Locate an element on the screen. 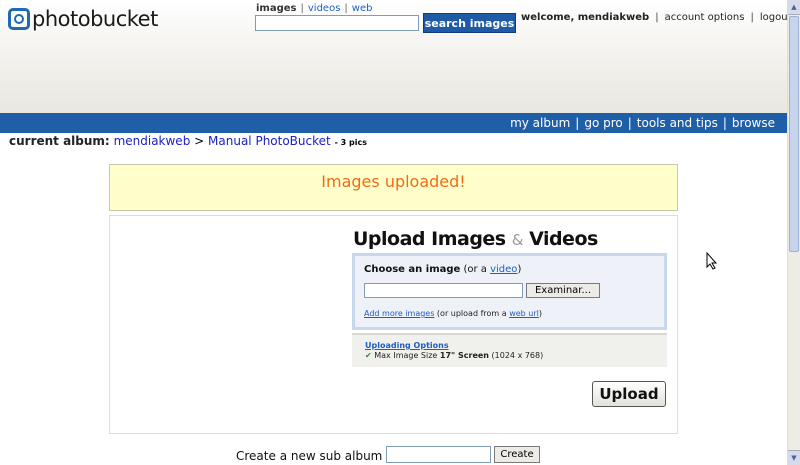 The width and height of the screenshot is (800, 465). scroll-thumb is located at coordinates (794, 134).